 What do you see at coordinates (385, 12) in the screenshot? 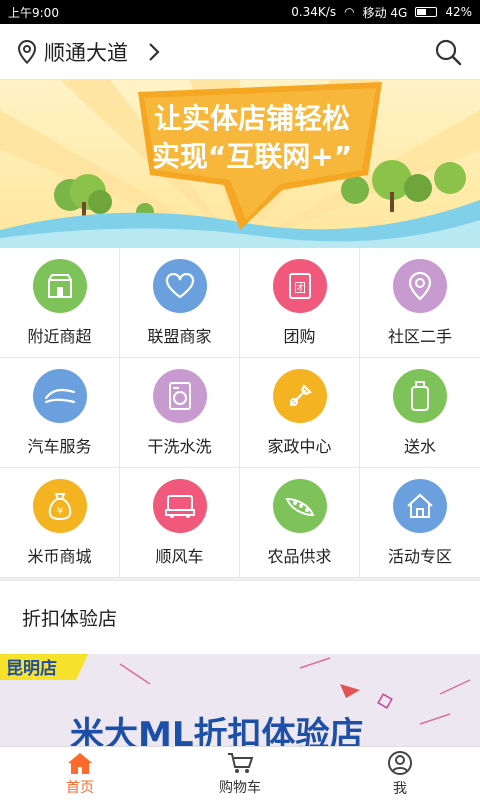
I see `carrier: 移动 4G` at bounding box center [385, 12].